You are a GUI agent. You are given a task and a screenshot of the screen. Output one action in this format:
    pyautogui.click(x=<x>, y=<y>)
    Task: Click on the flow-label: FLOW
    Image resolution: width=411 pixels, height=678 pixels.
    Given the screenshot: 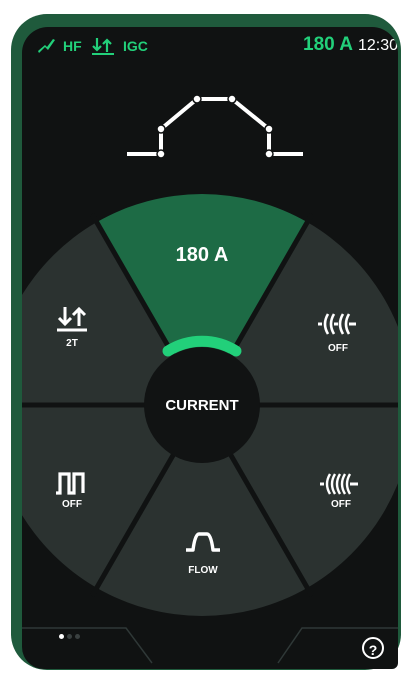 What is the action you would take?
    pyautogui.click(x=203, y=570)
    